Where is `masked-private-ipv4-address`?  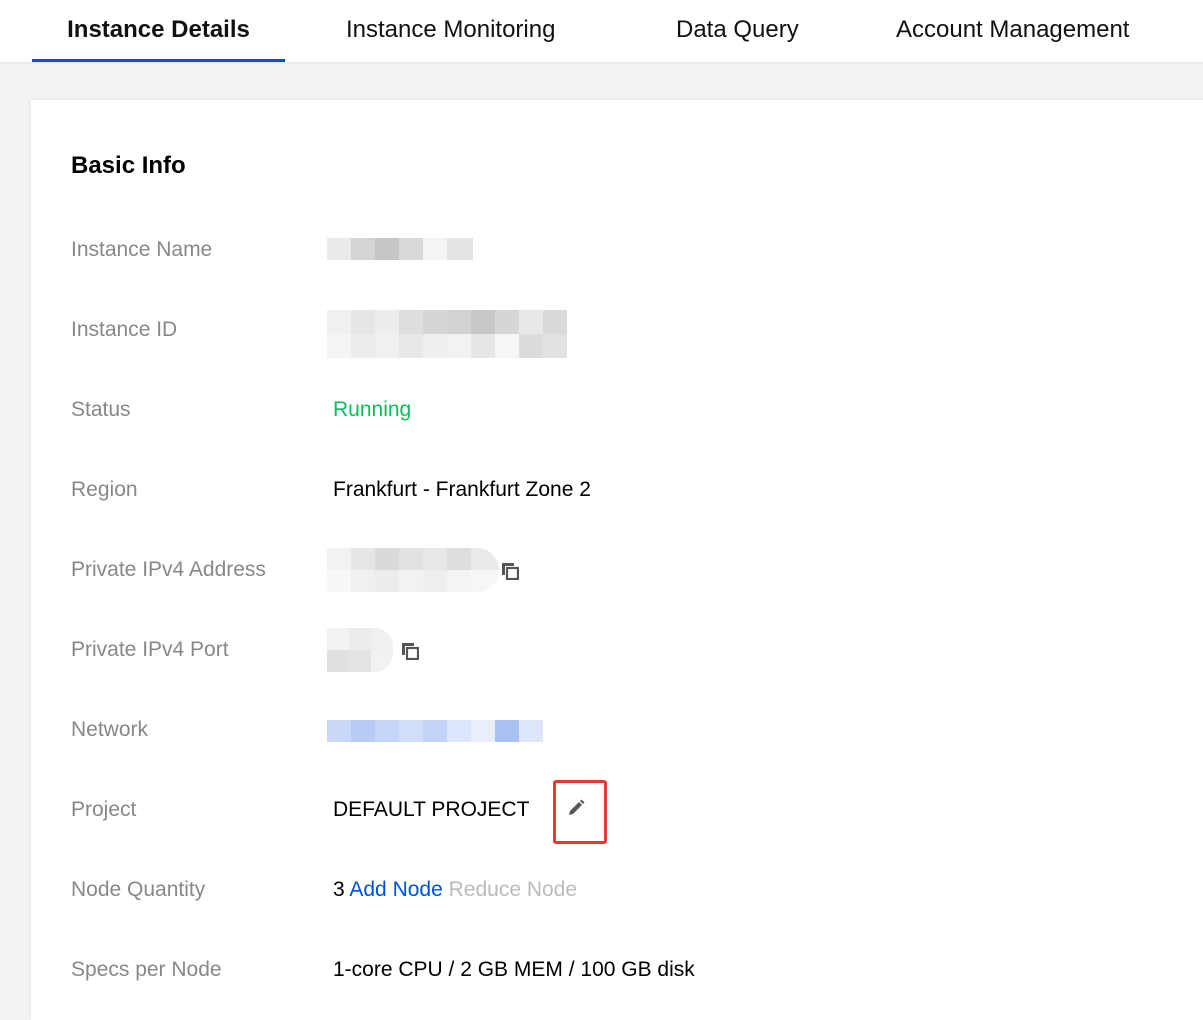 masked-private-ipv4-address is located at coordinates (413, 570).